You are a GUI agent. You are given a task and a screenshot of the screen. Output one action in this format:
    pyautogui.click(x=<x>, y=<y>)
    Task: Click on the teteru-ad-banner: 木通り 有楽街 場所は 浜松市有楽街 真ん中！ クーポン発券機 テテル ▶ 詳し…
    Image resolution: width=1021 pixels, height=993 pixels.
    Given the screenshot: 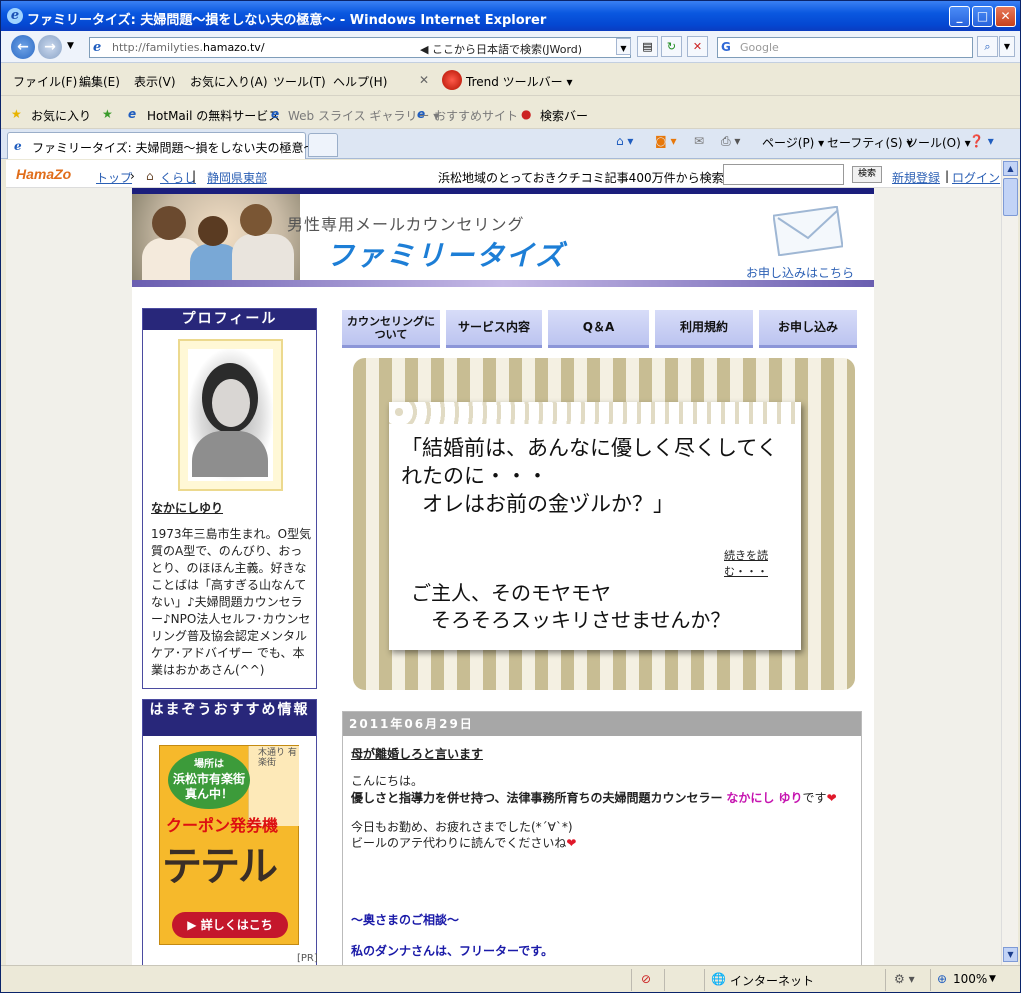 What is the action you would take?
    pyautogui.click(x=229, y=845)
    